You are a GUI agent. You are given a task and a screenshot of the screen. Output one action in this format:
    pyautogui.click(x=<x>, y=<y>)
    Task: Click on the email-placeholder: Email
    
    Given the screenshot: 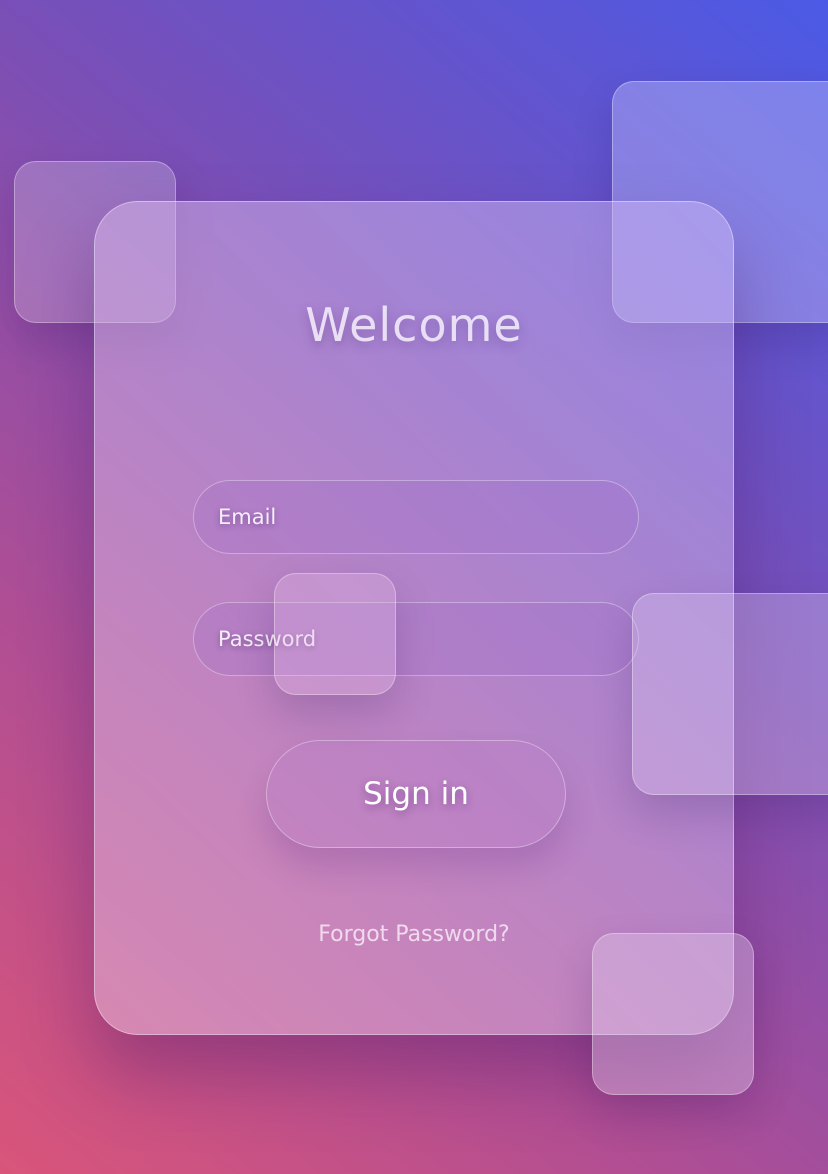 What is the action you would take?
    pyautogui.click(x=247, y=517)
    